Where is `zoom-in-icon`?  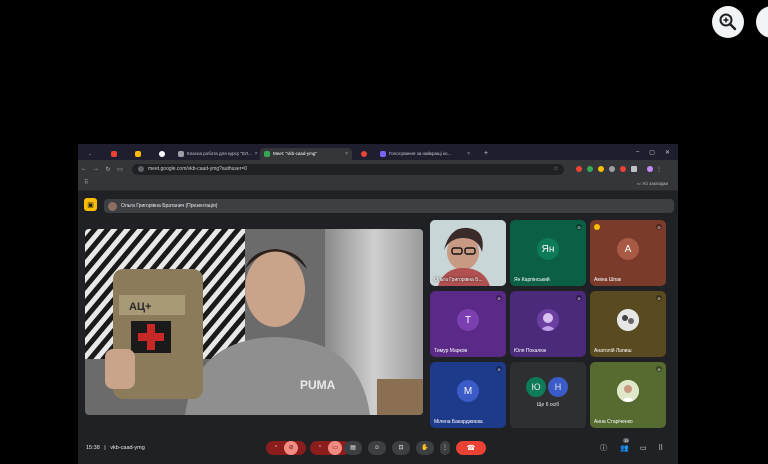
zoom-in-icon is located at coordinates (728, 22).